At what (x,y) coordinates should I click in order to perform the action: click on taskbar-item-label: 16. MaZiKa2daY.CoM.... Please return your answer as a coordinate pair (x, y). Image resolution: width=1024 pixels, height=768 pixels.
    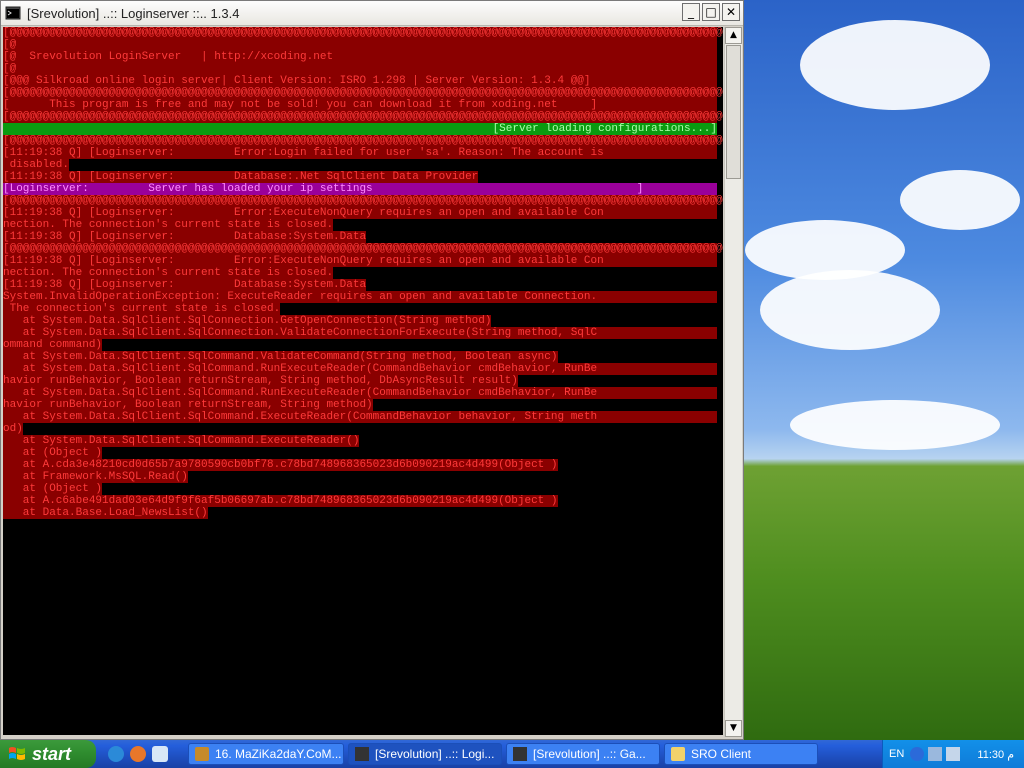
    Looking at the image, I should click on (278, 754).